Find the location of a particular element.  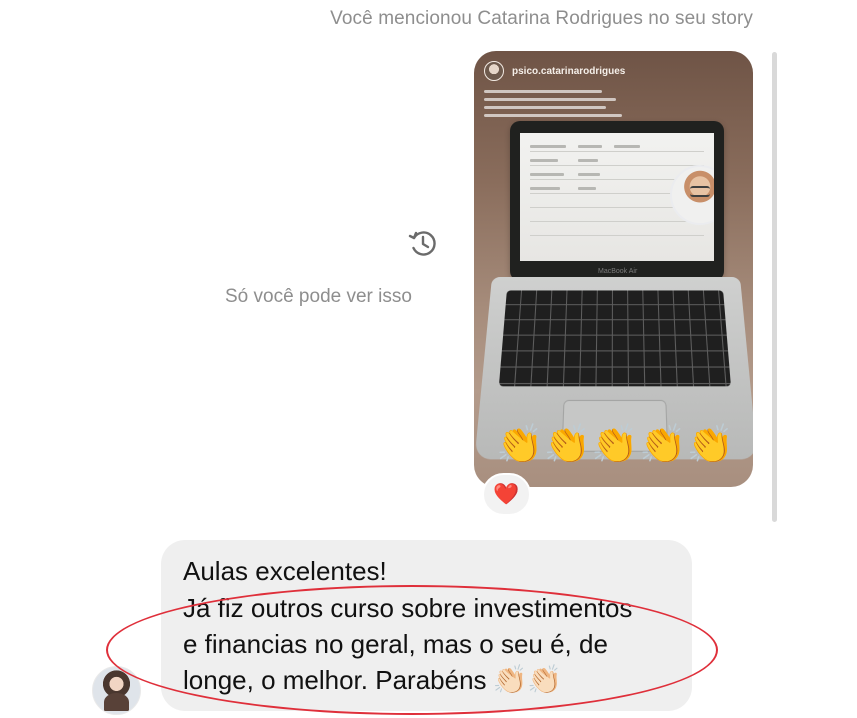

history-icon is located at coordinates (422, 243).